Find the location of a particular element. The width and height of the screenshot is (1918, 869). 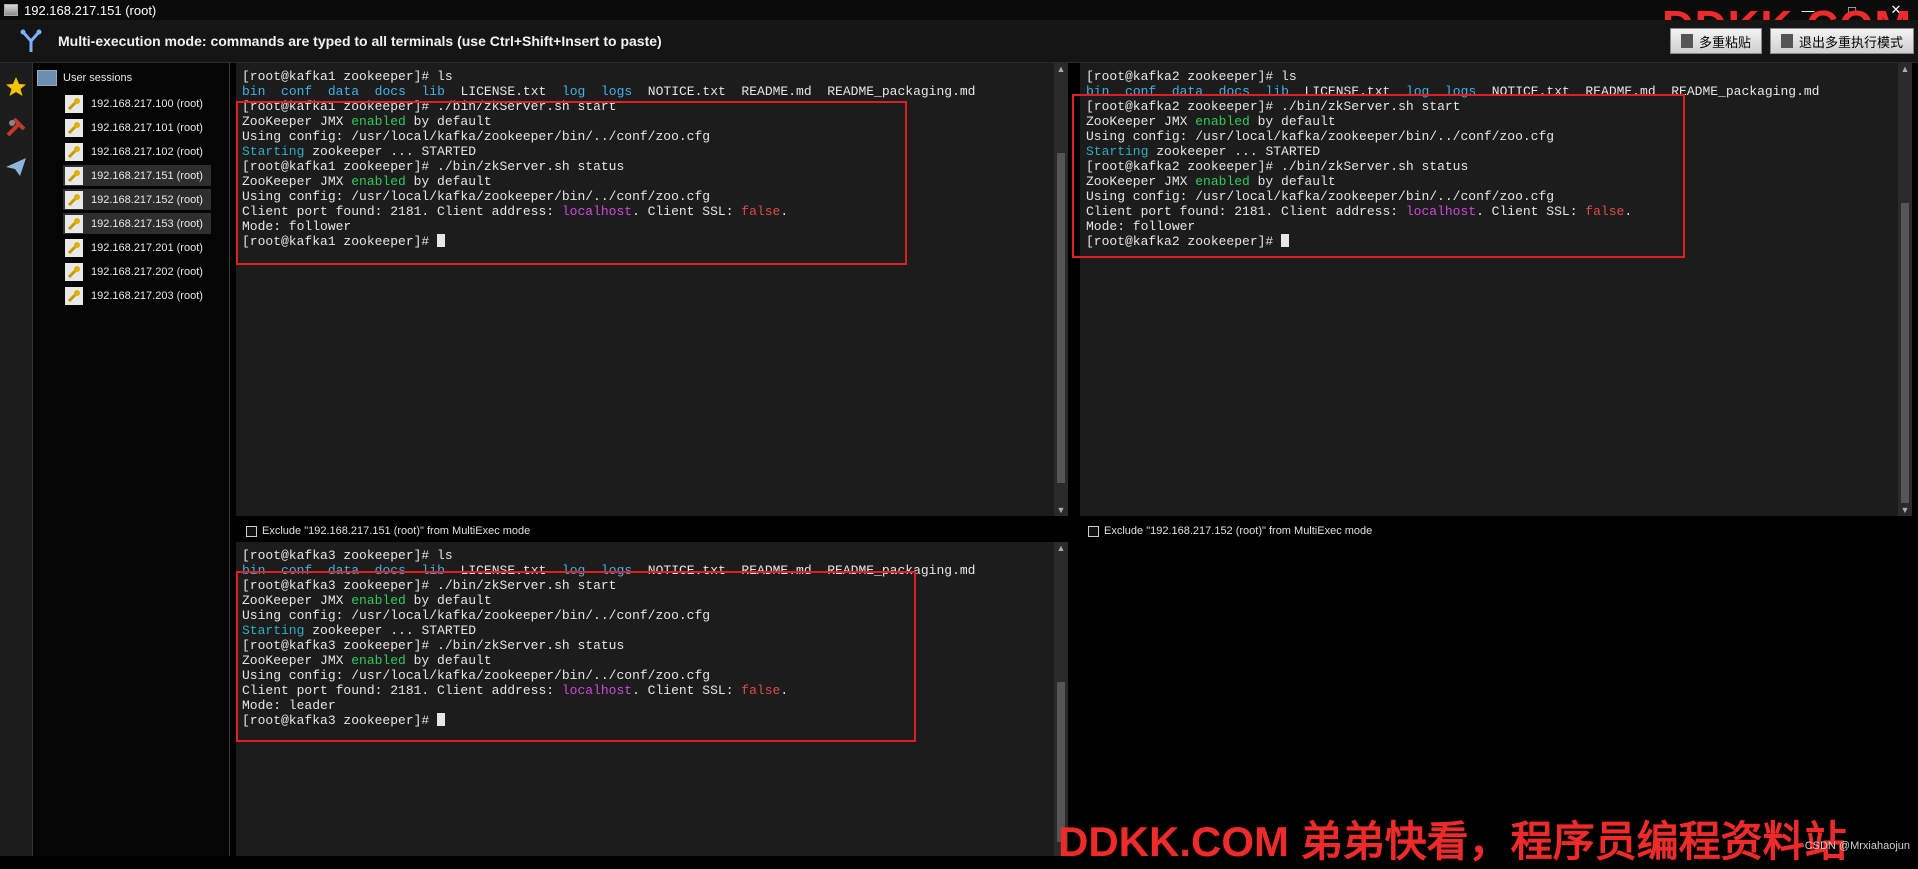

ls-entry: bin is located at coordinates (254, 91).